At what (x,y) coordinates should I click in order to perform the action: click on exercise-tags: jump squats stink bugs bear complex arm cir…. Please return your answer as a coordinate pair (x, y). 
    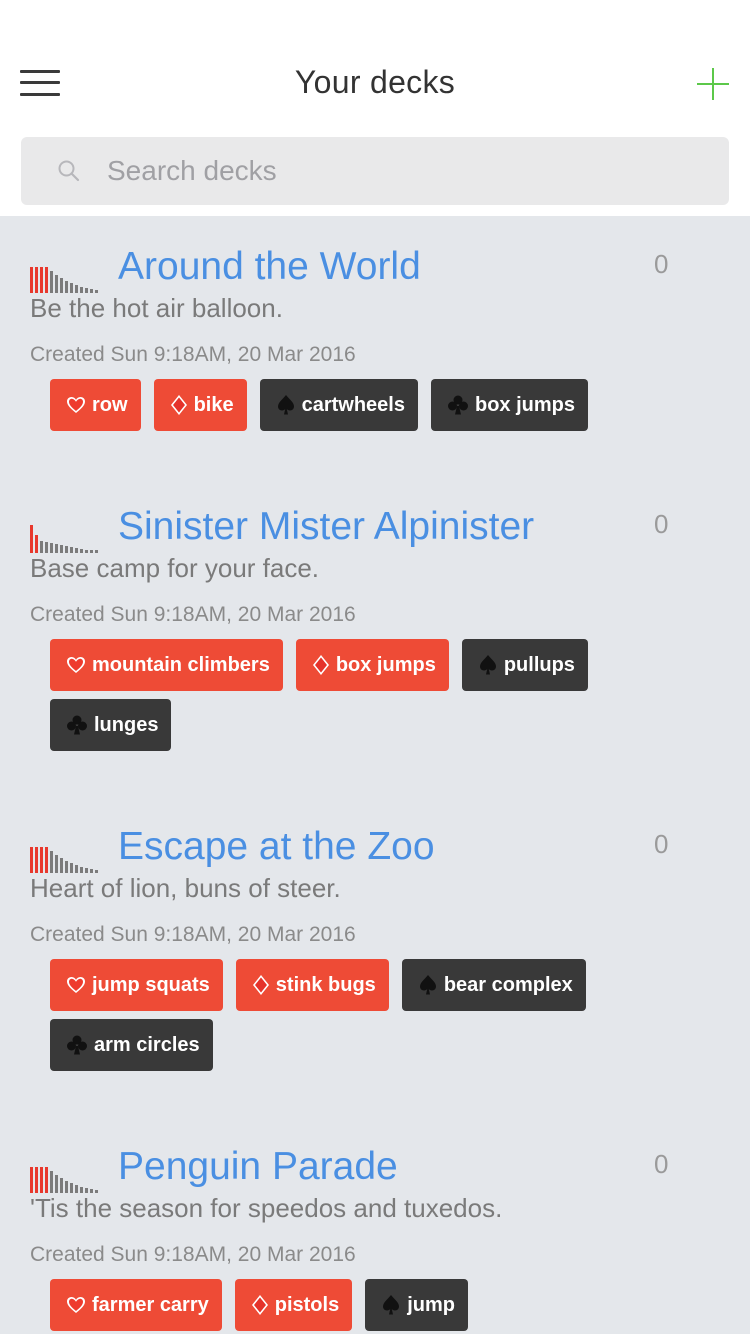
    Looking at the image, I should click on (340, 1015).